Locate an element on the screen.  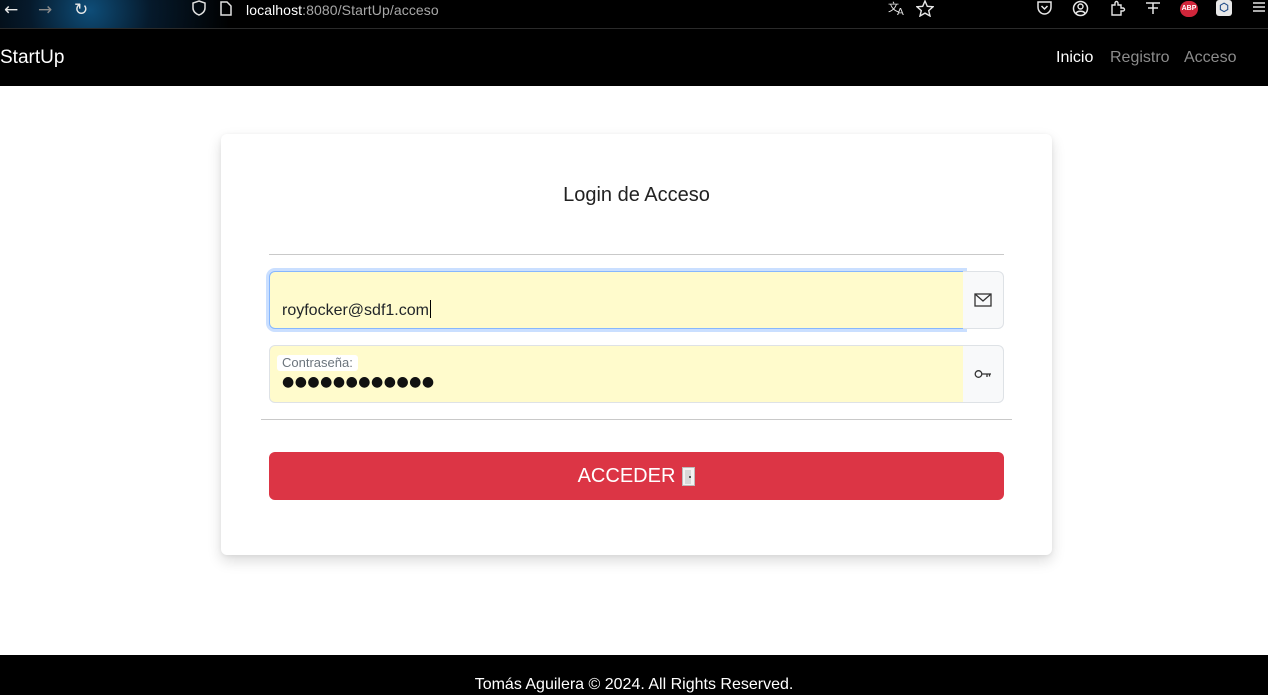
svg-text: A is located at coordinates (900, 11).